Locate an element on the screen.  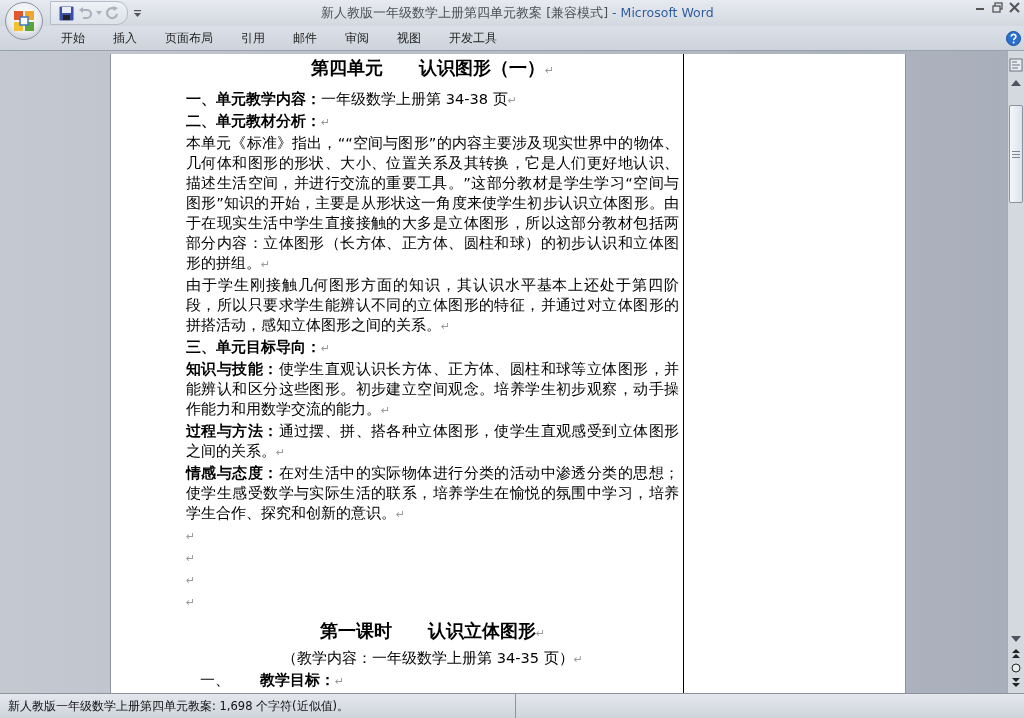
customize-caret-icon is located at coordinates (137, 13).